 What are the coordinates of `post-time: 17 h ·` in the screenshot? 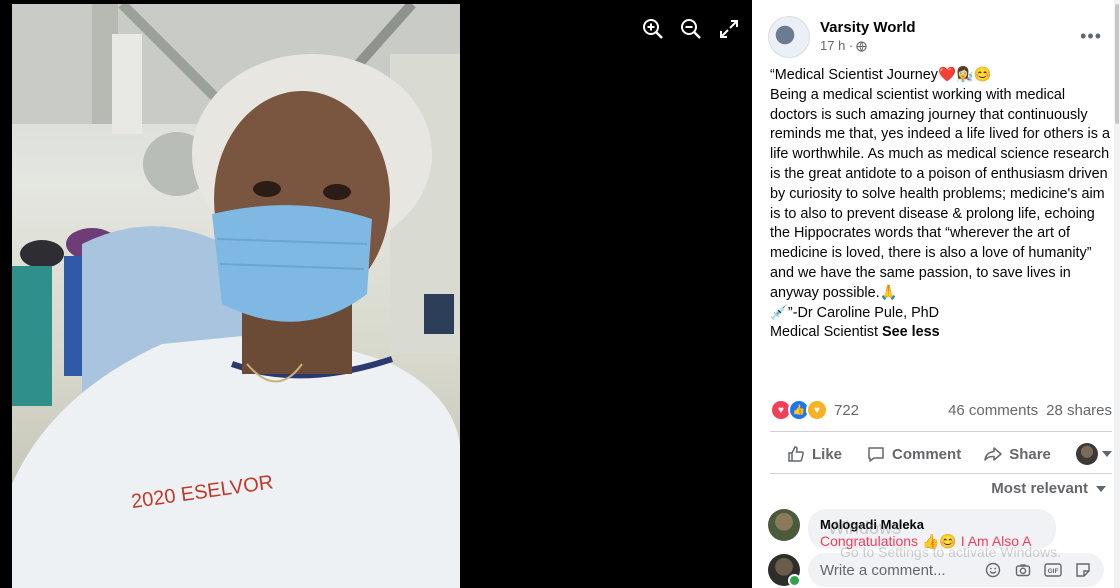 It's located at (836, 46).